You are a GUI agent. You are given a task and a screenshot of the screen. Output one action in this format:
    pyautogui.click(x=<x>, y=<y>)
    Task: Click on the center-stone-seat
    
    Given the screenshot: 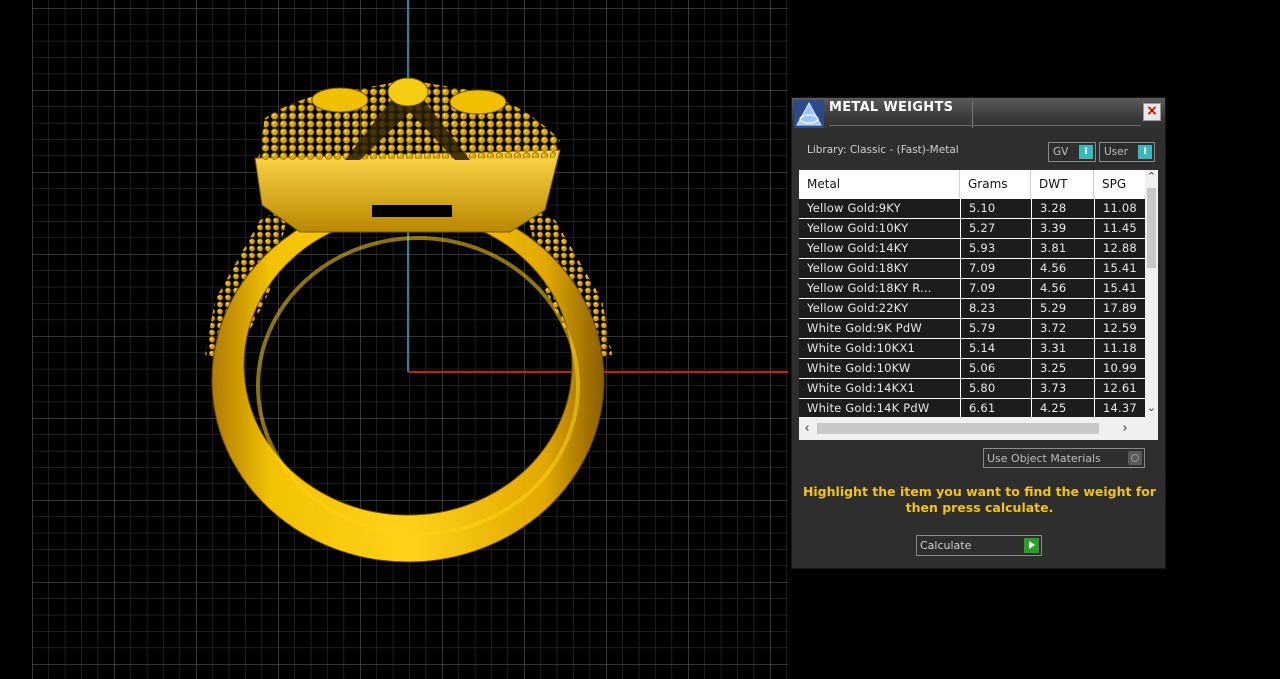 What is the action you would take?
    pyautogui.click(x=408, y=92)
    